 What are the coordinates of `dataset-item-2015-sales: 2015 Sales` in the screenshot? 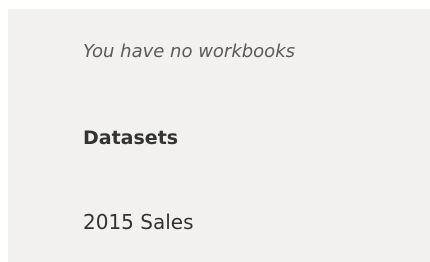 It's located at (138, 222).